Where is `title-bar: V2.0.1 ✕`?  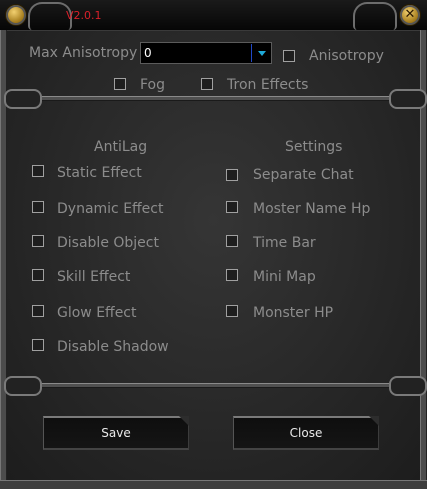
title-bar: V2.0.1 ✕ is located at coordinates (213, 15).